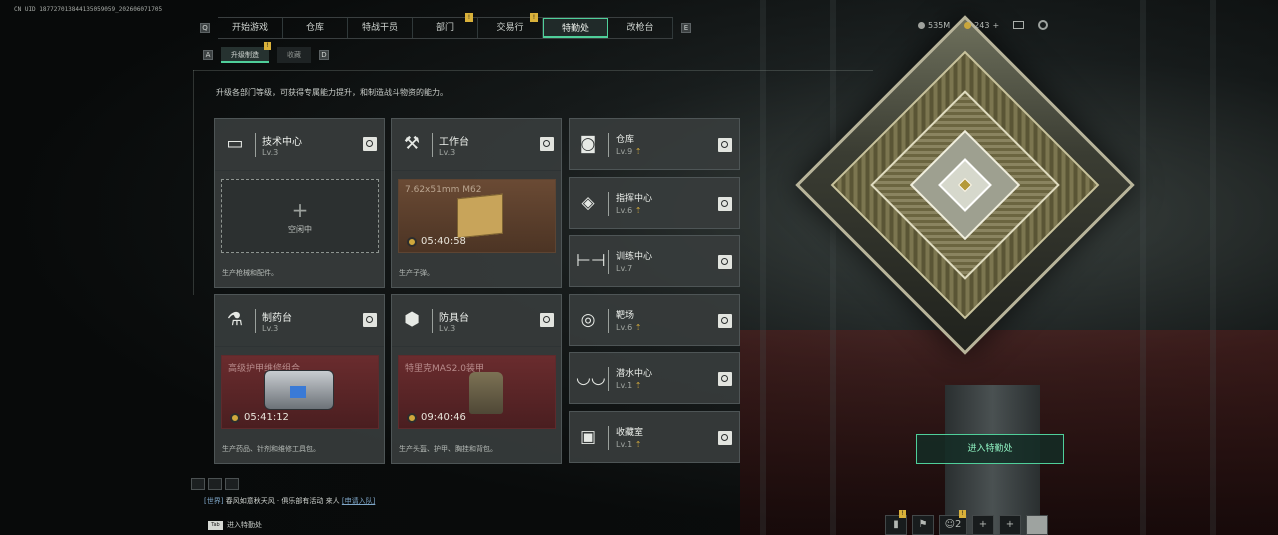 This screenshot has height=535, width=1278. I want to click on subnav-next-key: D, so click(324, 55).